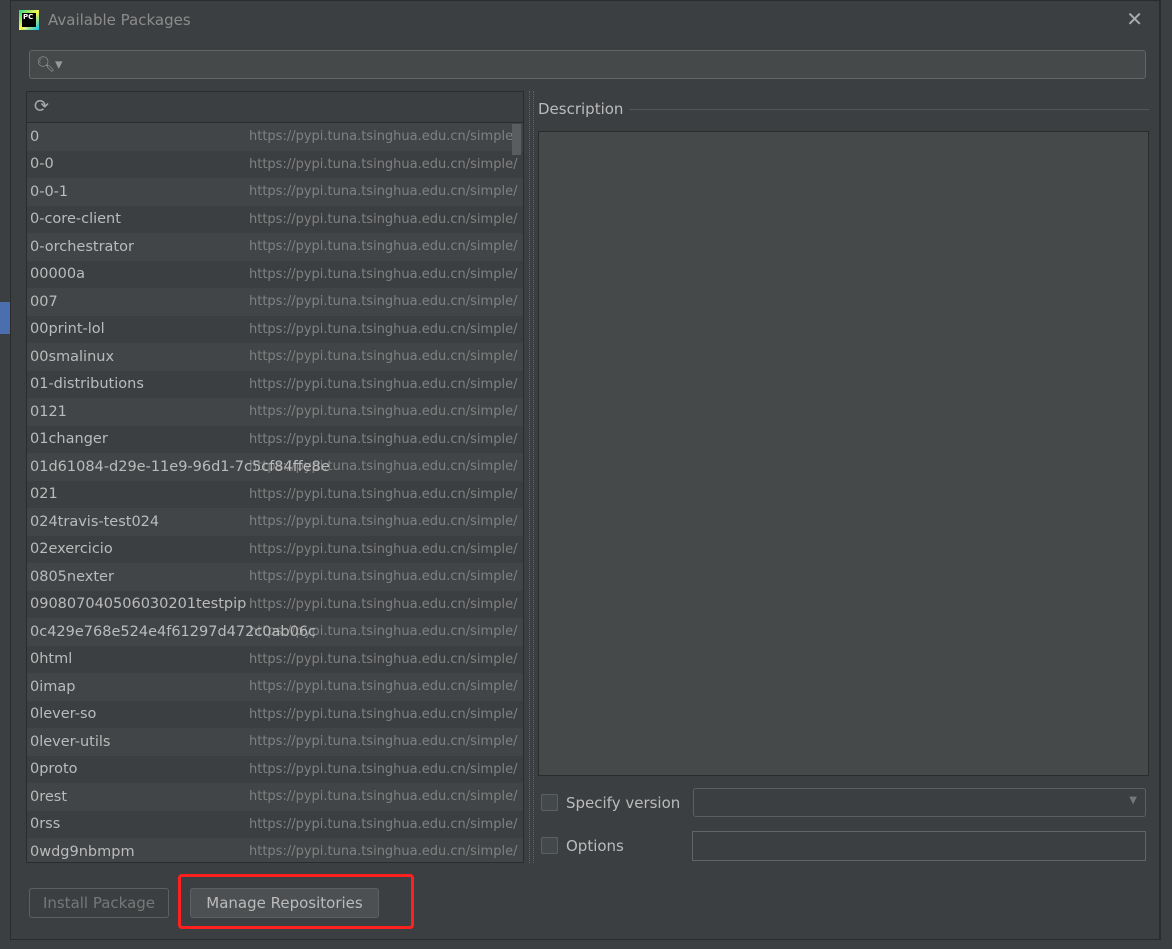  Describe the element at coordinates (586, 944) in the screenshot. I see `ide-status-bar` at that location.